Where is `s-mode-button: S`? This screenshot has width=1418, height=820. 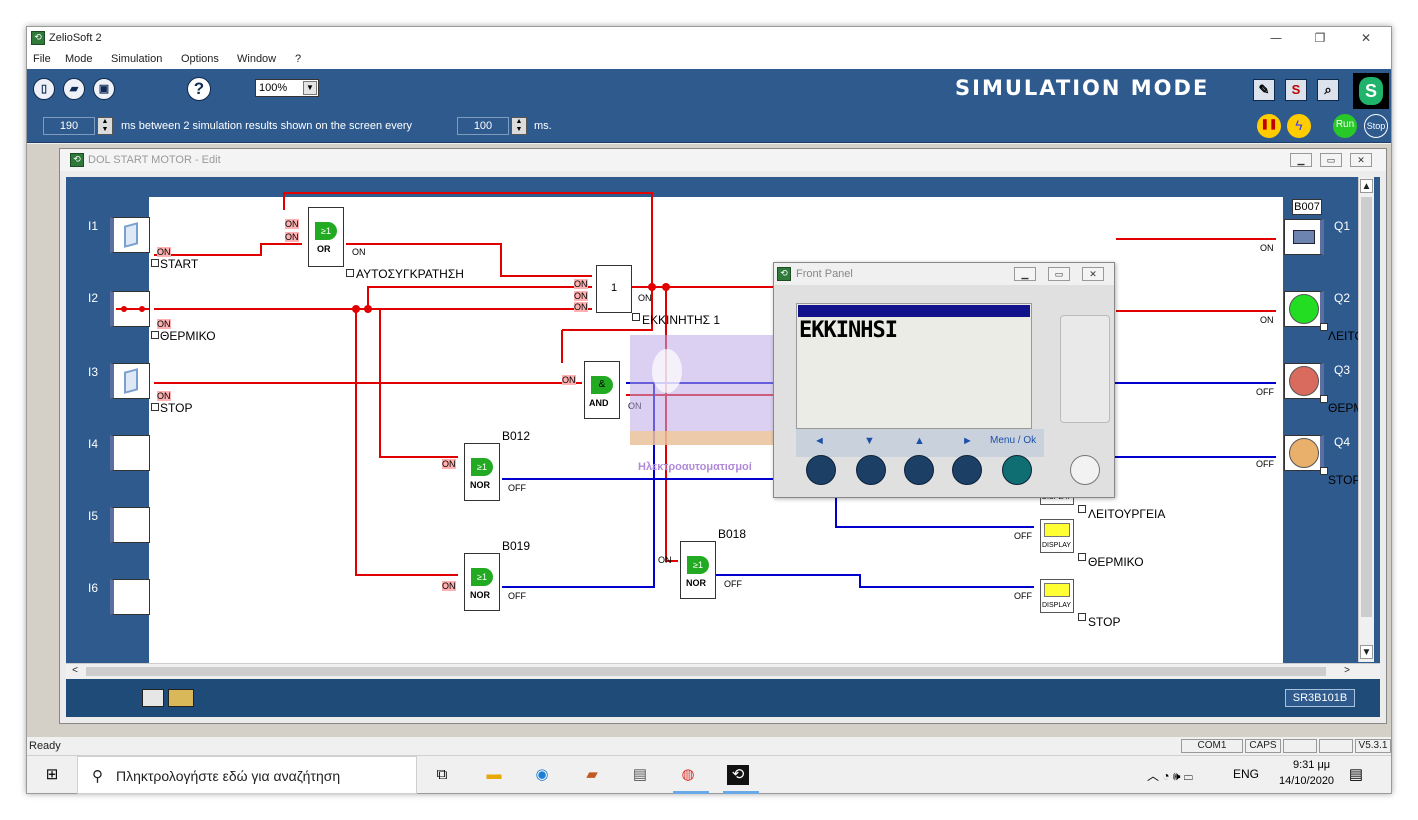
s-mode-button: S is located at coordinates (1296, 90).